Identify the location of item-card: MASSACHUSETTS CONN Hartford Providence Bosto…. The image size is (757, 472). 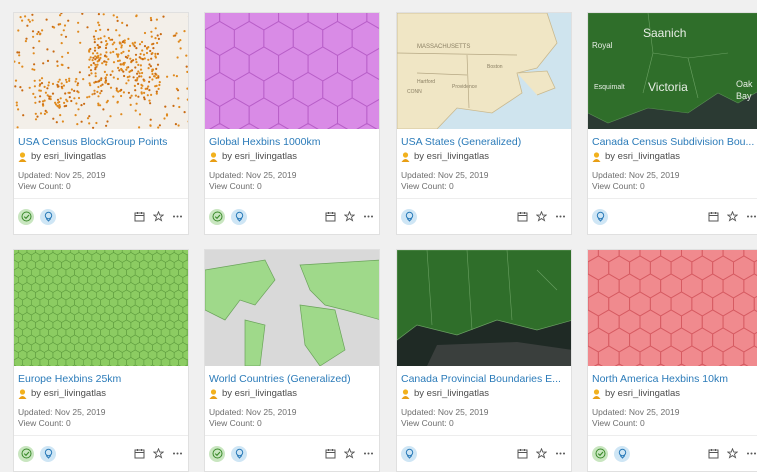
(484, 123).